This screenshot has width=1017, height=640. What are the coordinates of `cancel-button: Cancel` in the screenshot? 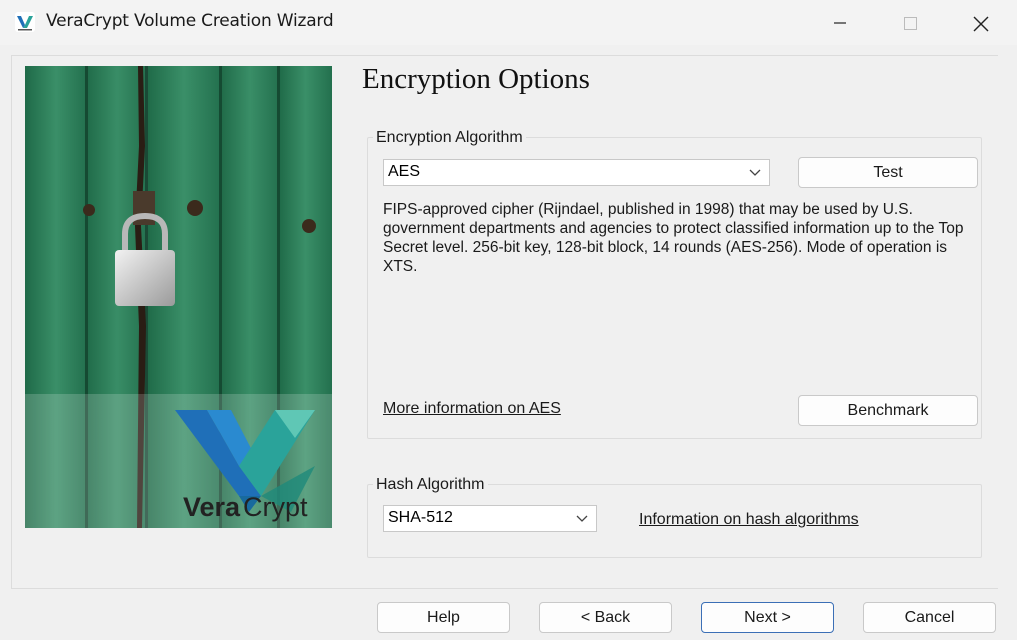 It's located at (929, 617).